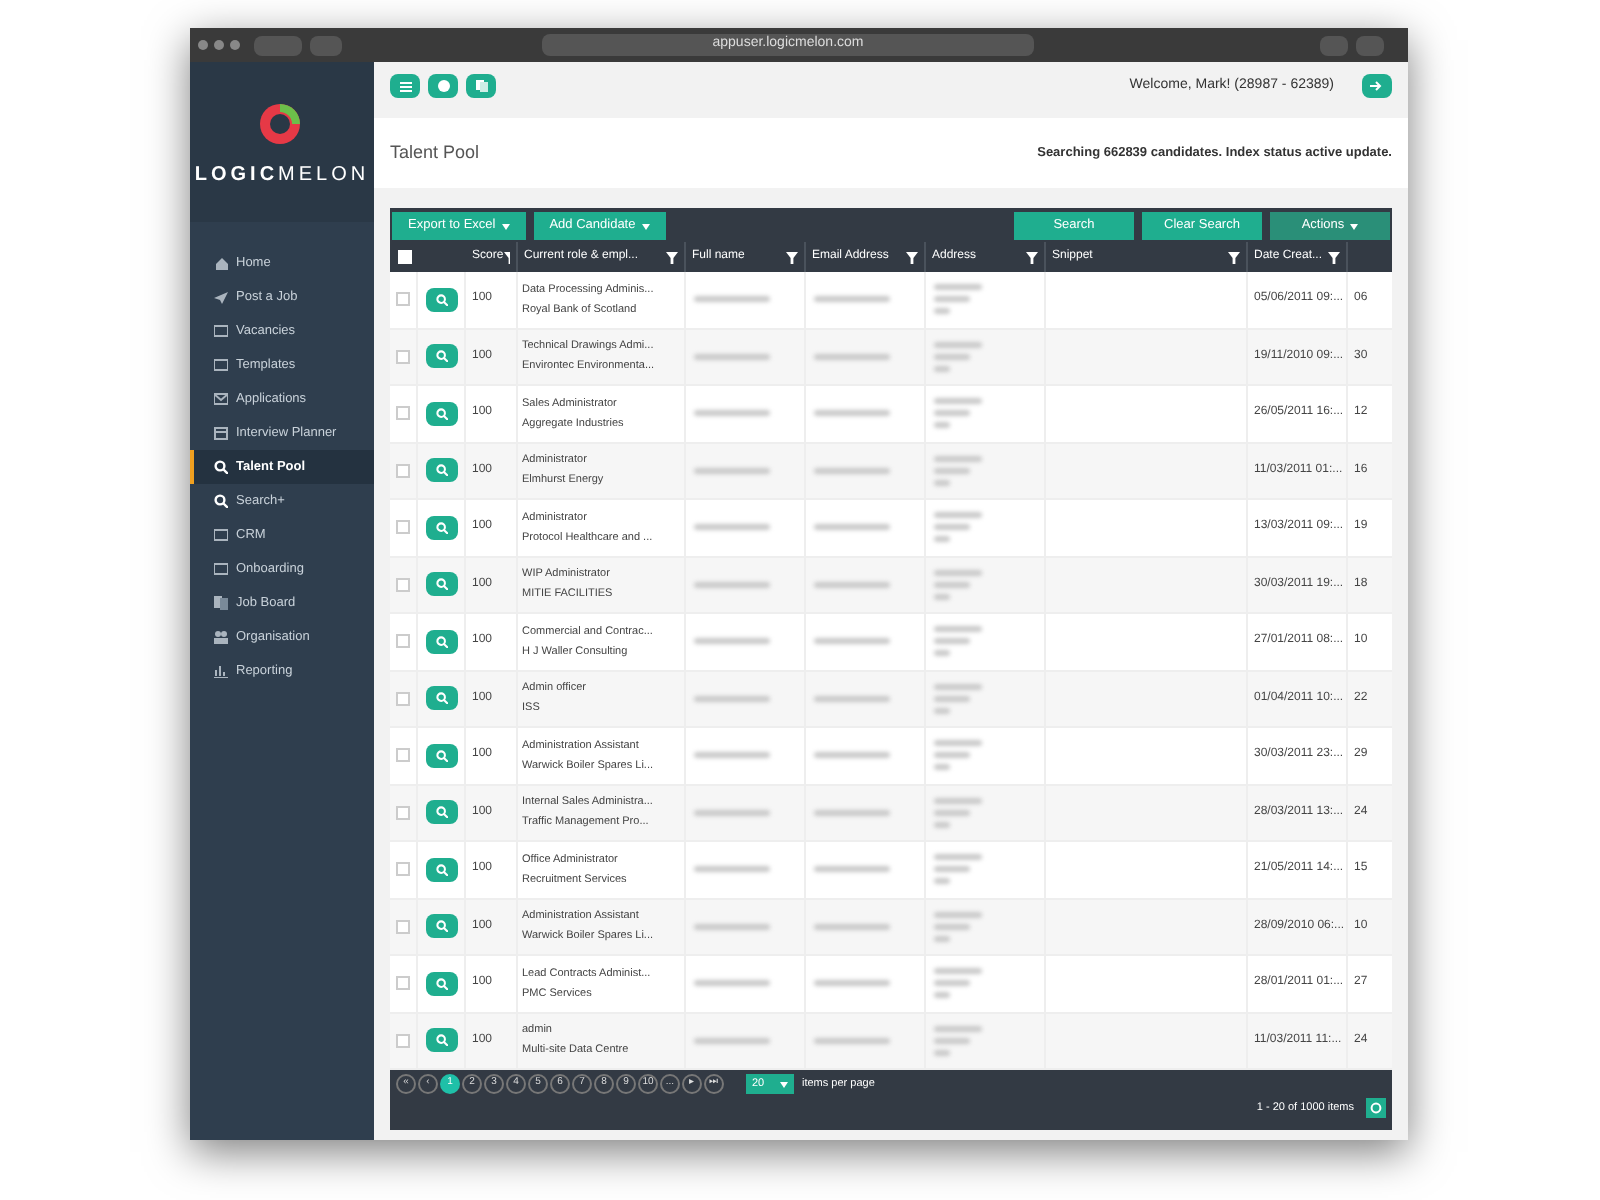 The image size is (1600, 1200). What do you see at coordinates (278, 45) in the screenshot?
I see `back-forward-icon` at bounding box center [278, 45].